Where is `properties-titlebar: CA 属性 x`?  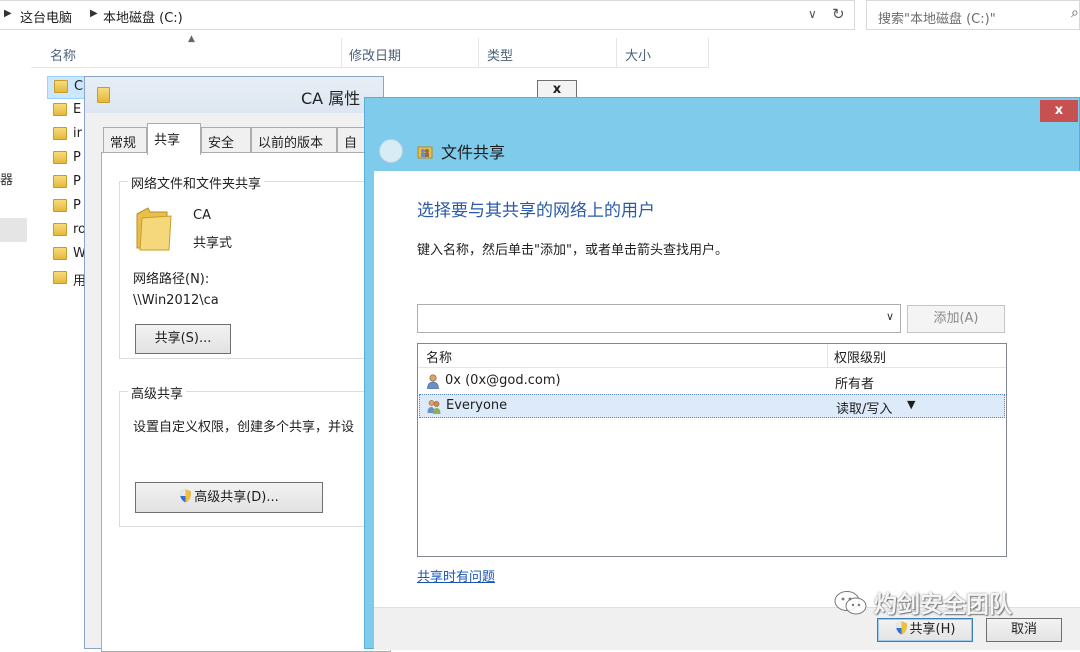 properties-titlebar: CA 属性 x is located at coordinates (331, 95).